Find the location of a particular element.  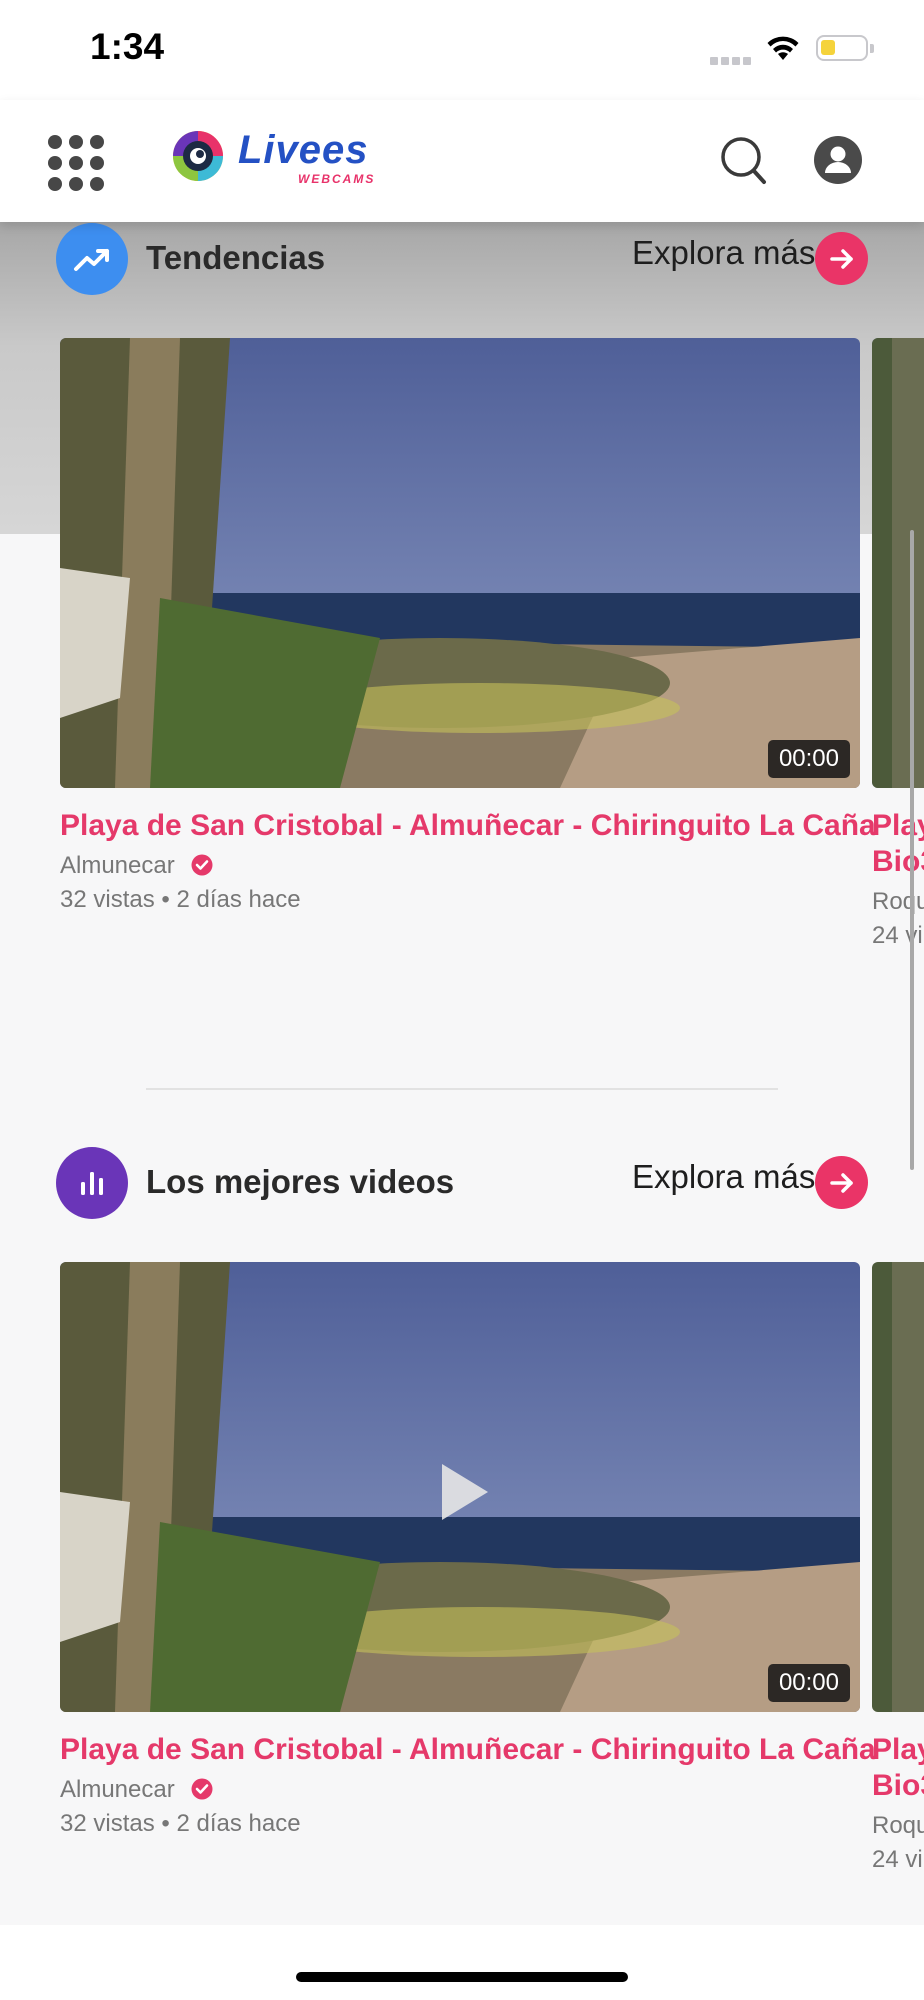

apps-menu-icon is located at coordinates (76, 163).